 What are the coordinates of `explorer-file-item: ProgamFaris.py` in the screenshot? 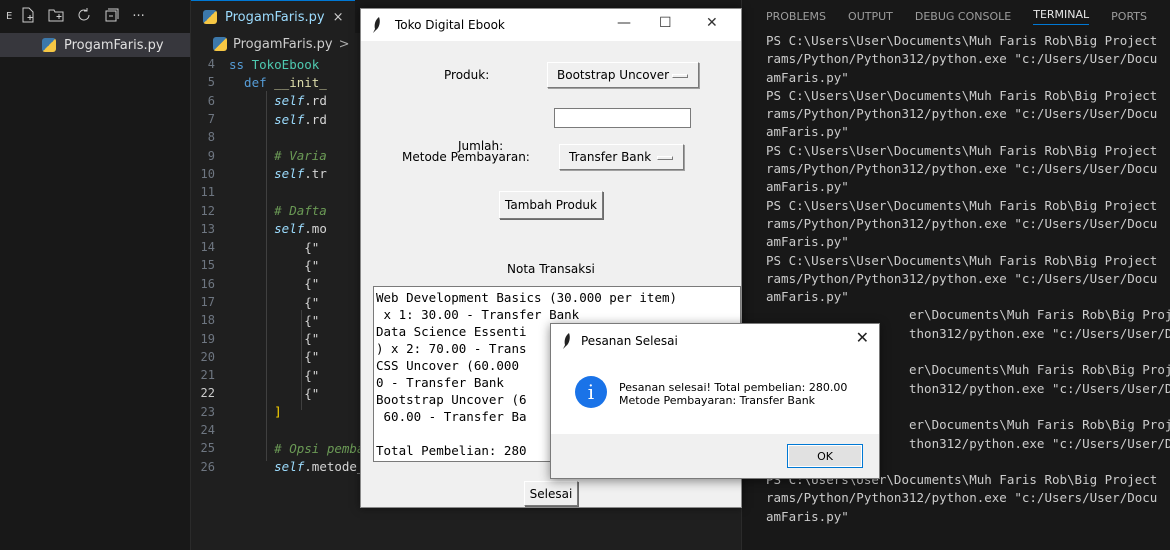 It's located at (95, 45).